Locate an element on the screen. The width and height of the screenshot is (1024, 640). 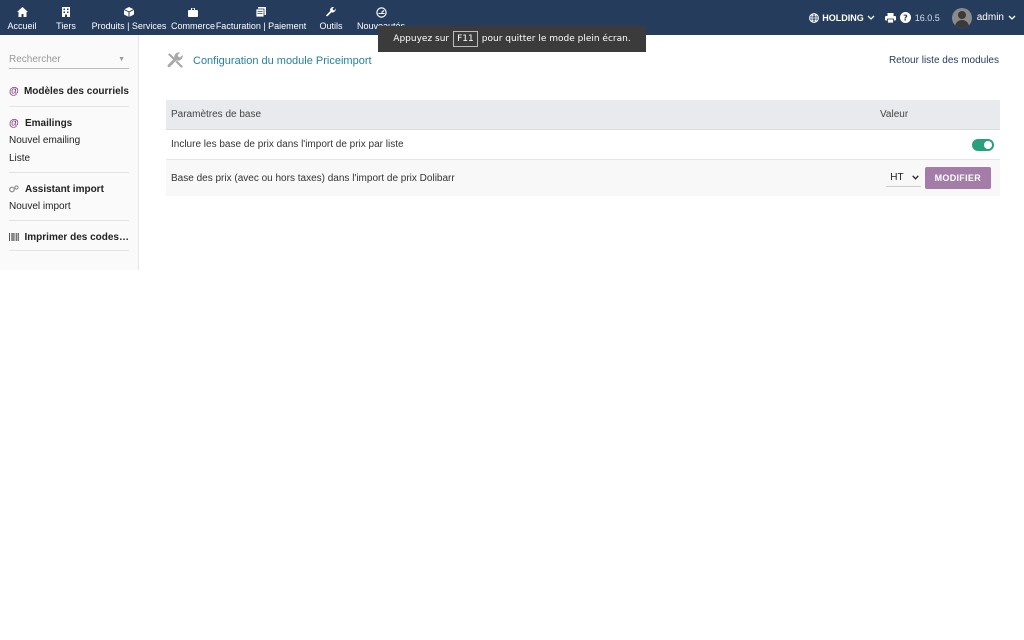
menu-title-assistant-import: Assistant import is located at coordinates (69, 189).